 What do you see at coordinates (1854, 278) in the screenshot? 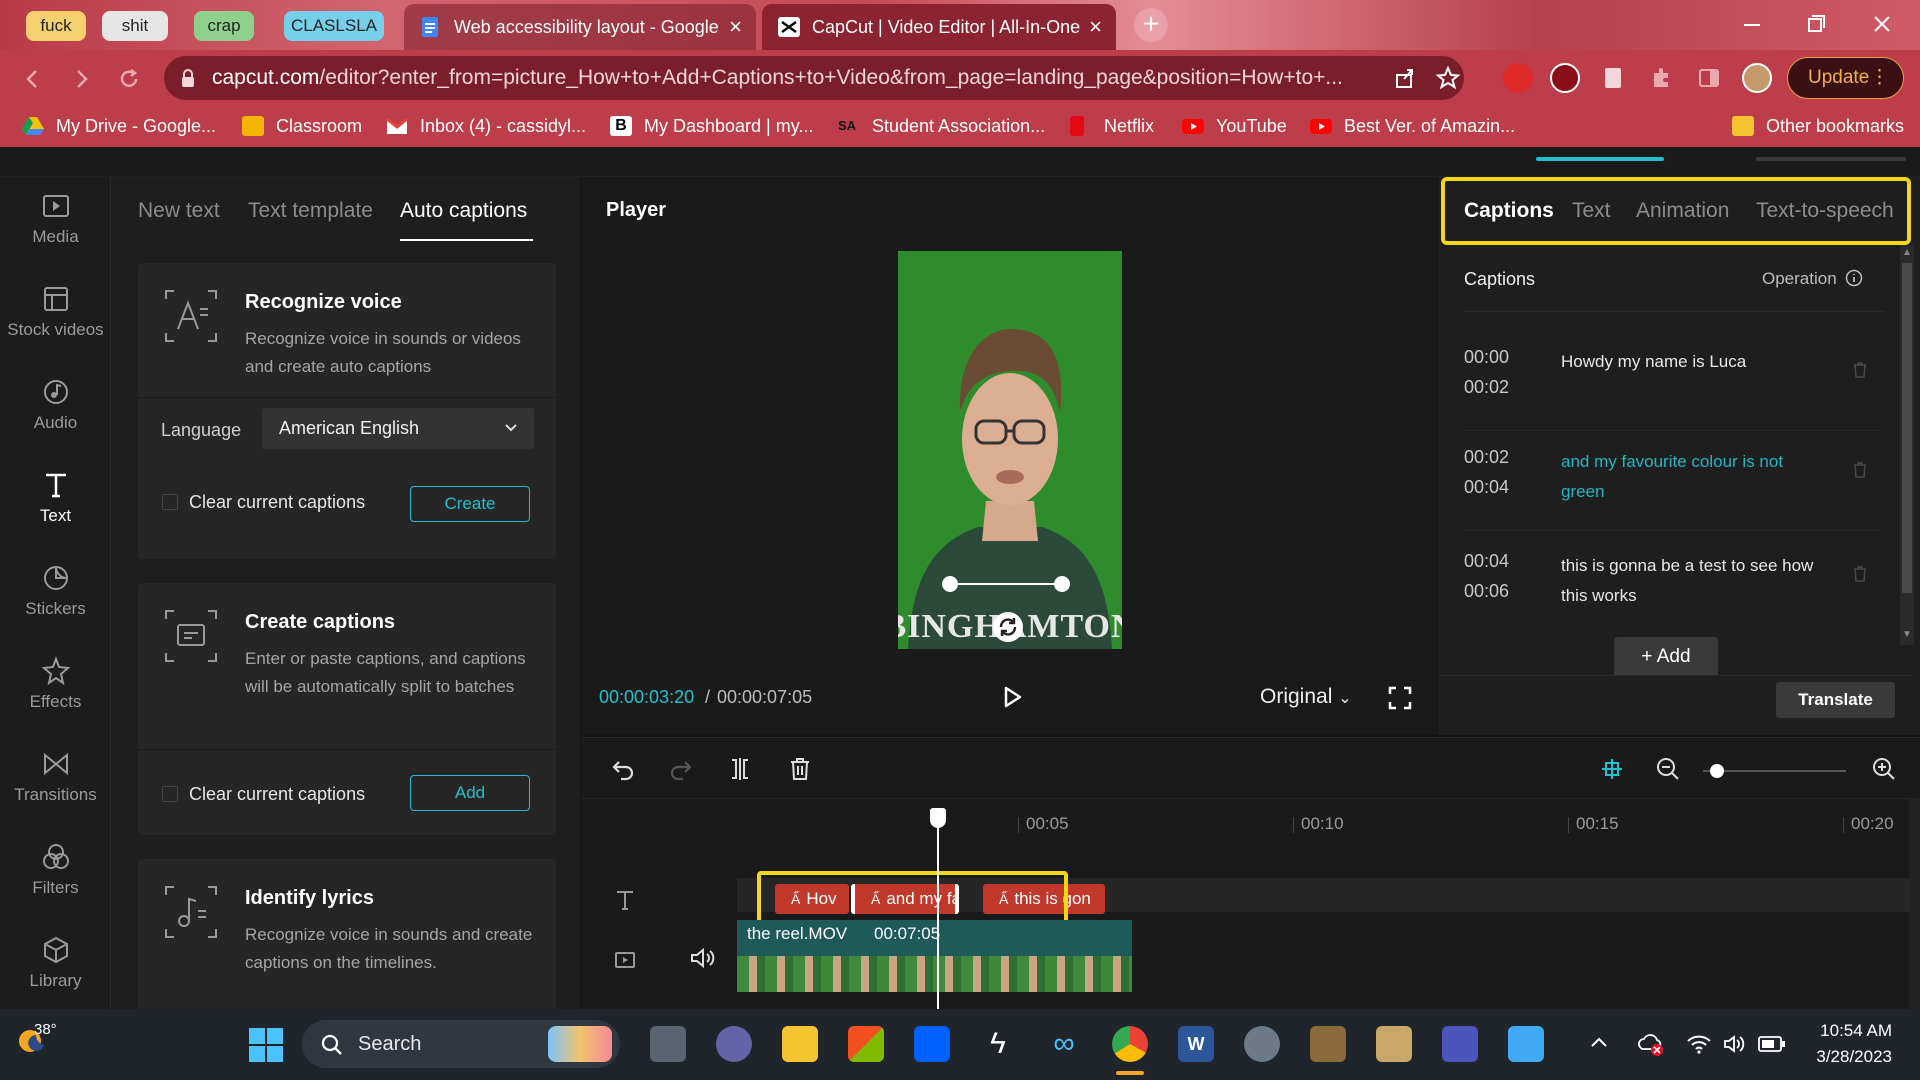
I see `info-icon` at bounding box center [1854, 278].